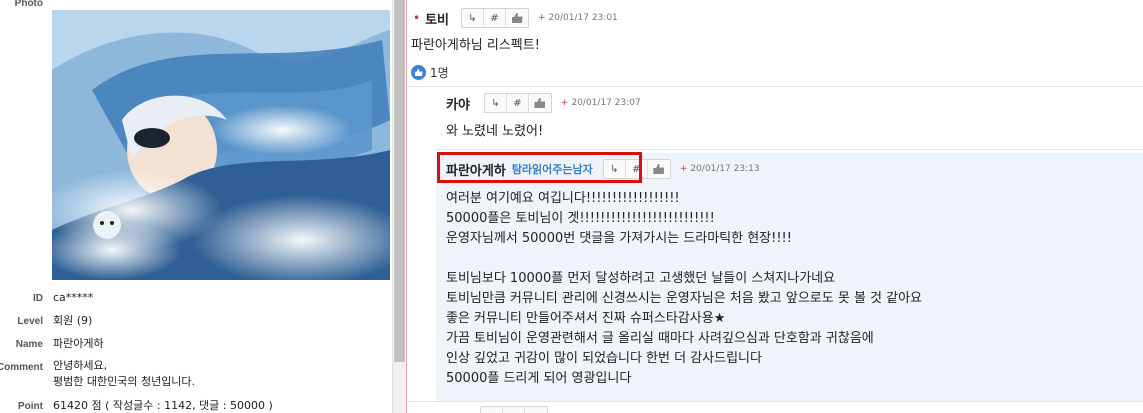 This screenshot has width=1143, height=413. What do you see at coordinates (38, 298) in the screenshot?
I see `id-label: ID` at bounding box center [38, 298].